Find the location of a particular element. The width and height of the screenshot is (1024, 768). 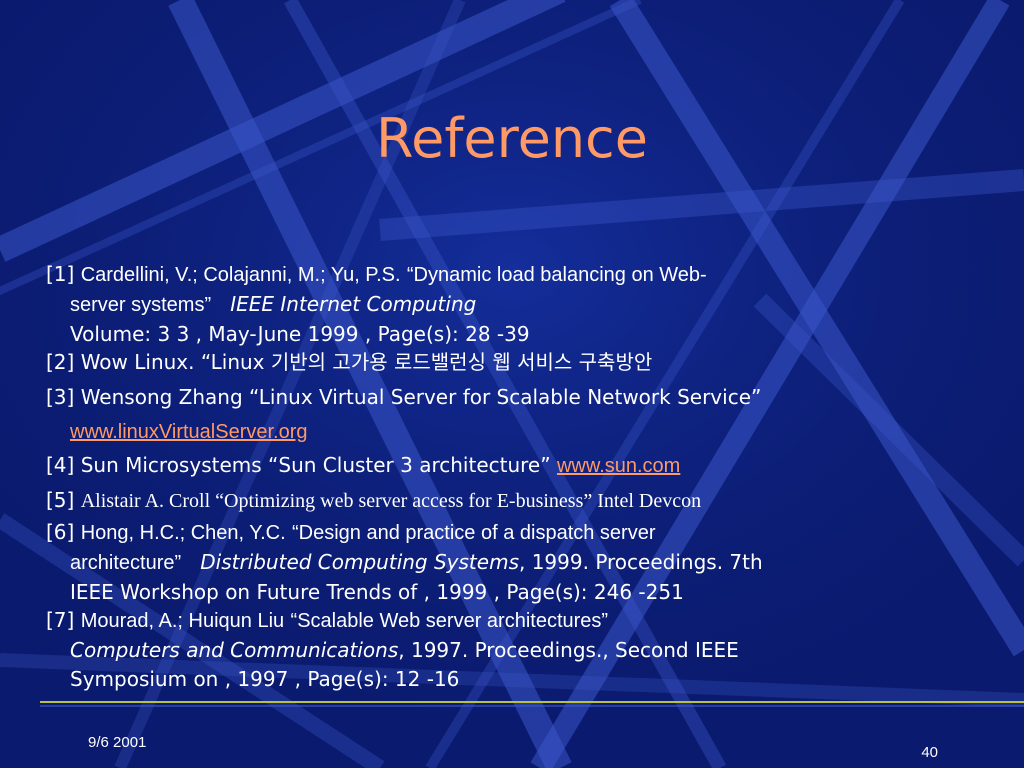

linuxvirtualserver-link: www.linuxVirtualServer.org is located at coordinates (189, 432).